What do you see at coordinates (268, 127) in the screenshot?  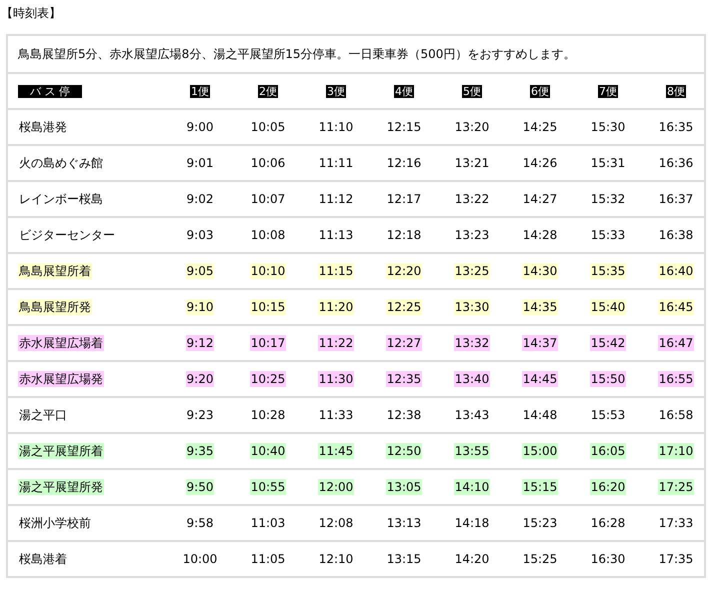 I see `time-cell: 10:05` at bounding box center [268, 127].